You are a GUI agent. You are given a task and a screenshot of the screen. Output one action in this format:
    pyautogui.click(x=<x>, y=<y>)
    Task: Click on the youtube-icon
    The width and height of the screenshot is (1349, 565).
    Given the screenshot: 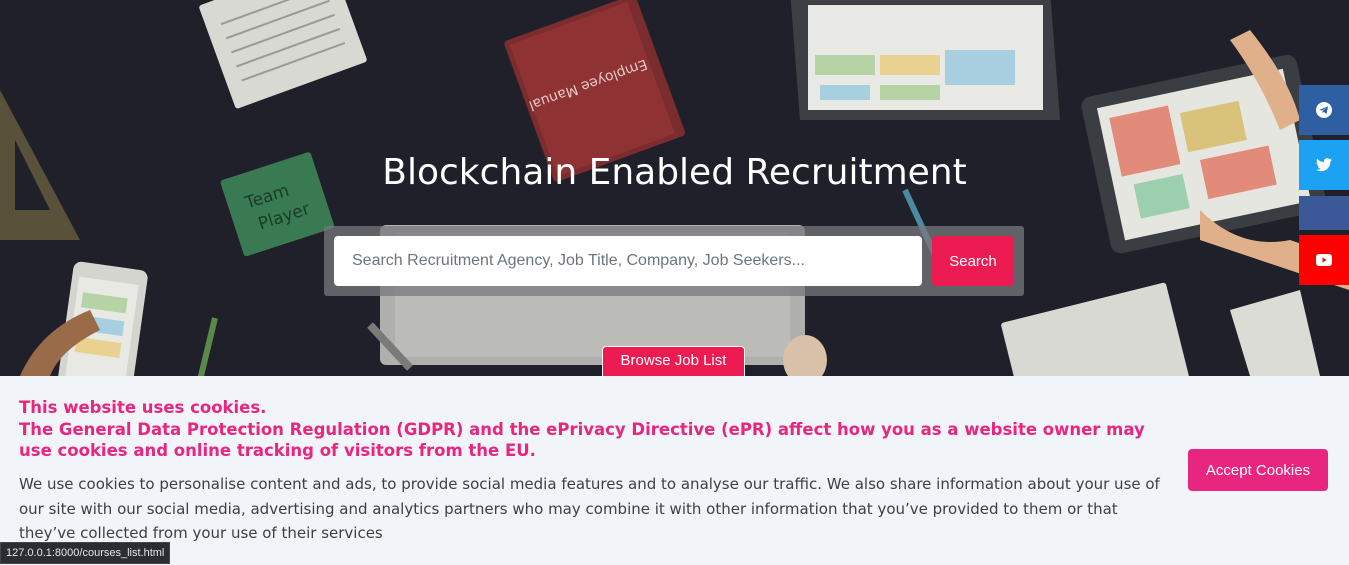 What is the action you would take?
    pyautogui.click(x=1324, y=260)
    